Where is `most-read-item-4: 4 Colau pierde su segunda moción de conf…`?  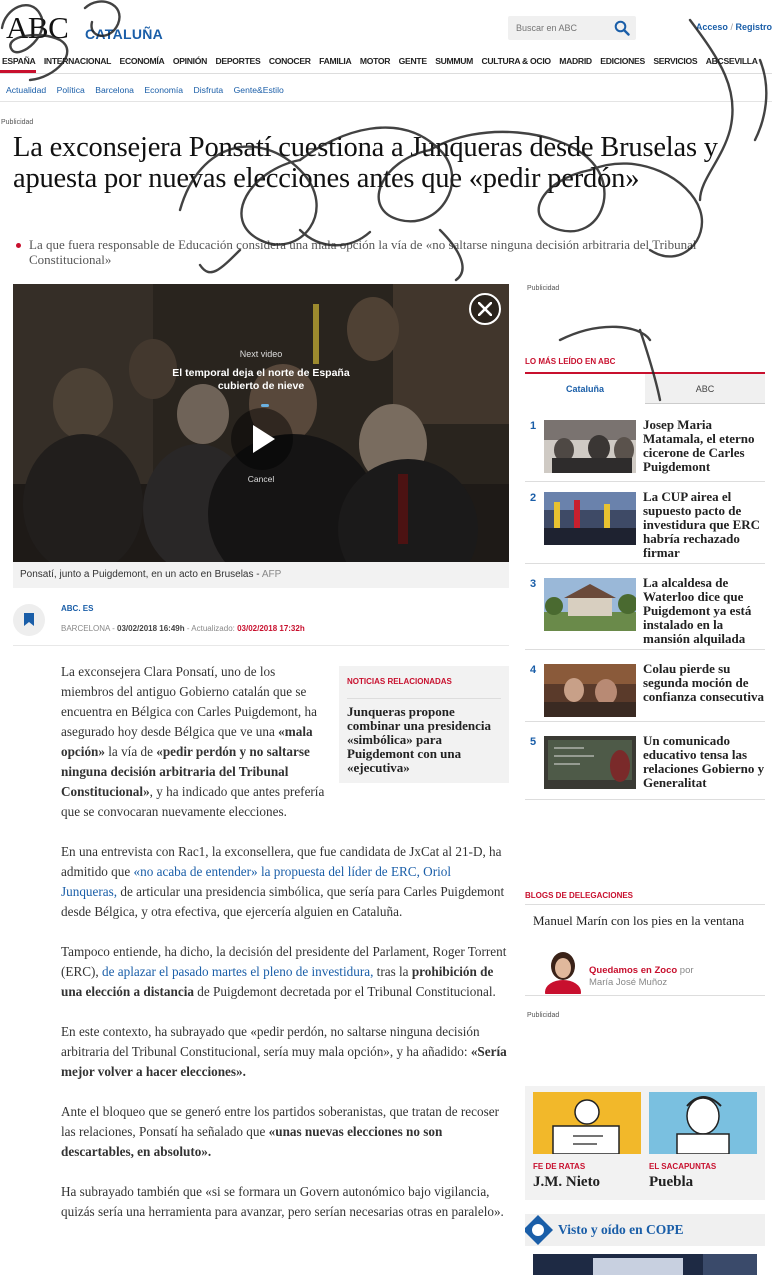
most-read-item-4: 4 Colau pierde su segunda moción de conf… is located at coordinates (645, 691).